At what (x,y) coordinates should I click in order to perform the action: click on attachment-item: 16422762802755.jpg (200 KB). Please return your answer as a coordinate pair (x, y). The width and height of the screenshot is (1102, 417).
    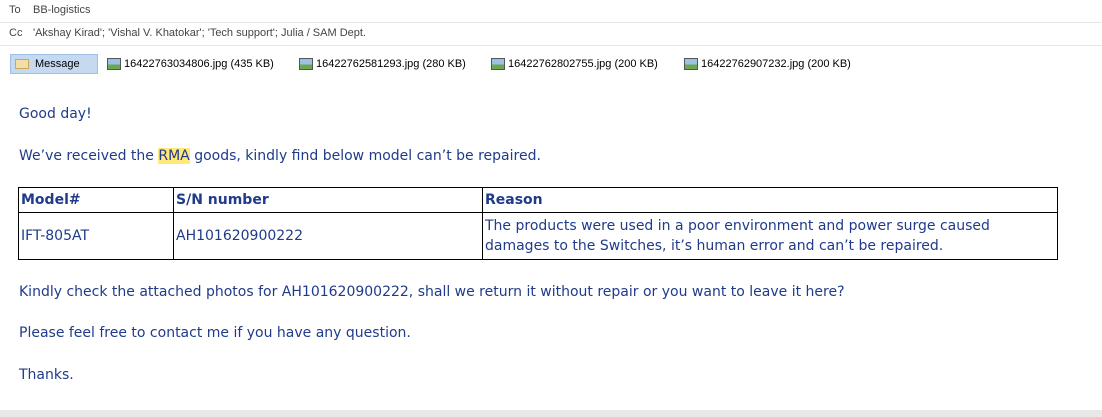
    Looking at the image, I should click on (574, 64).